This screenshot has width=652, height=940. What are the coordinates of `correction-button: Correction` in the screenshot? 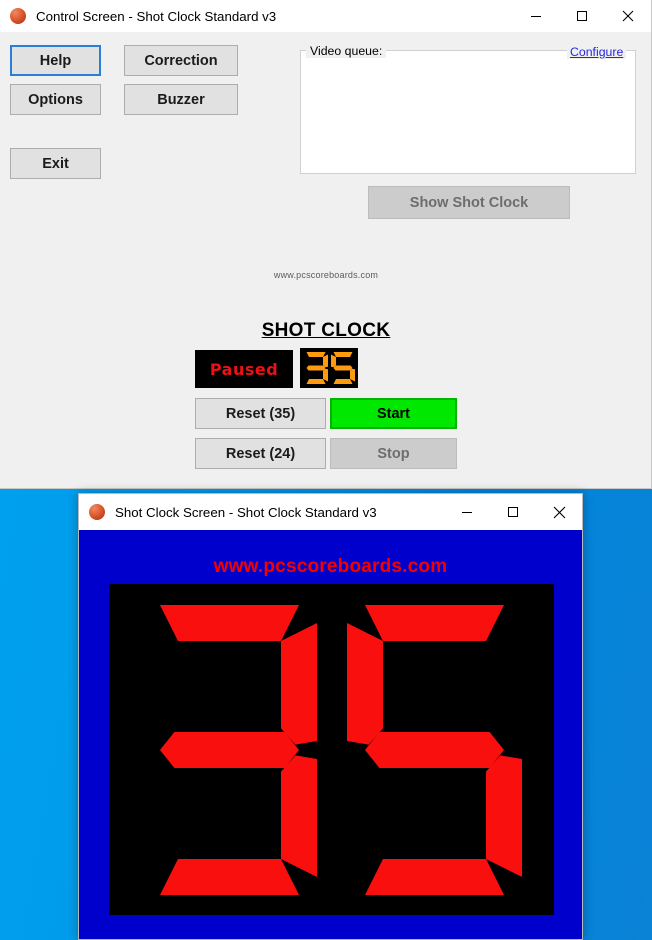 It's located at (181, 60).